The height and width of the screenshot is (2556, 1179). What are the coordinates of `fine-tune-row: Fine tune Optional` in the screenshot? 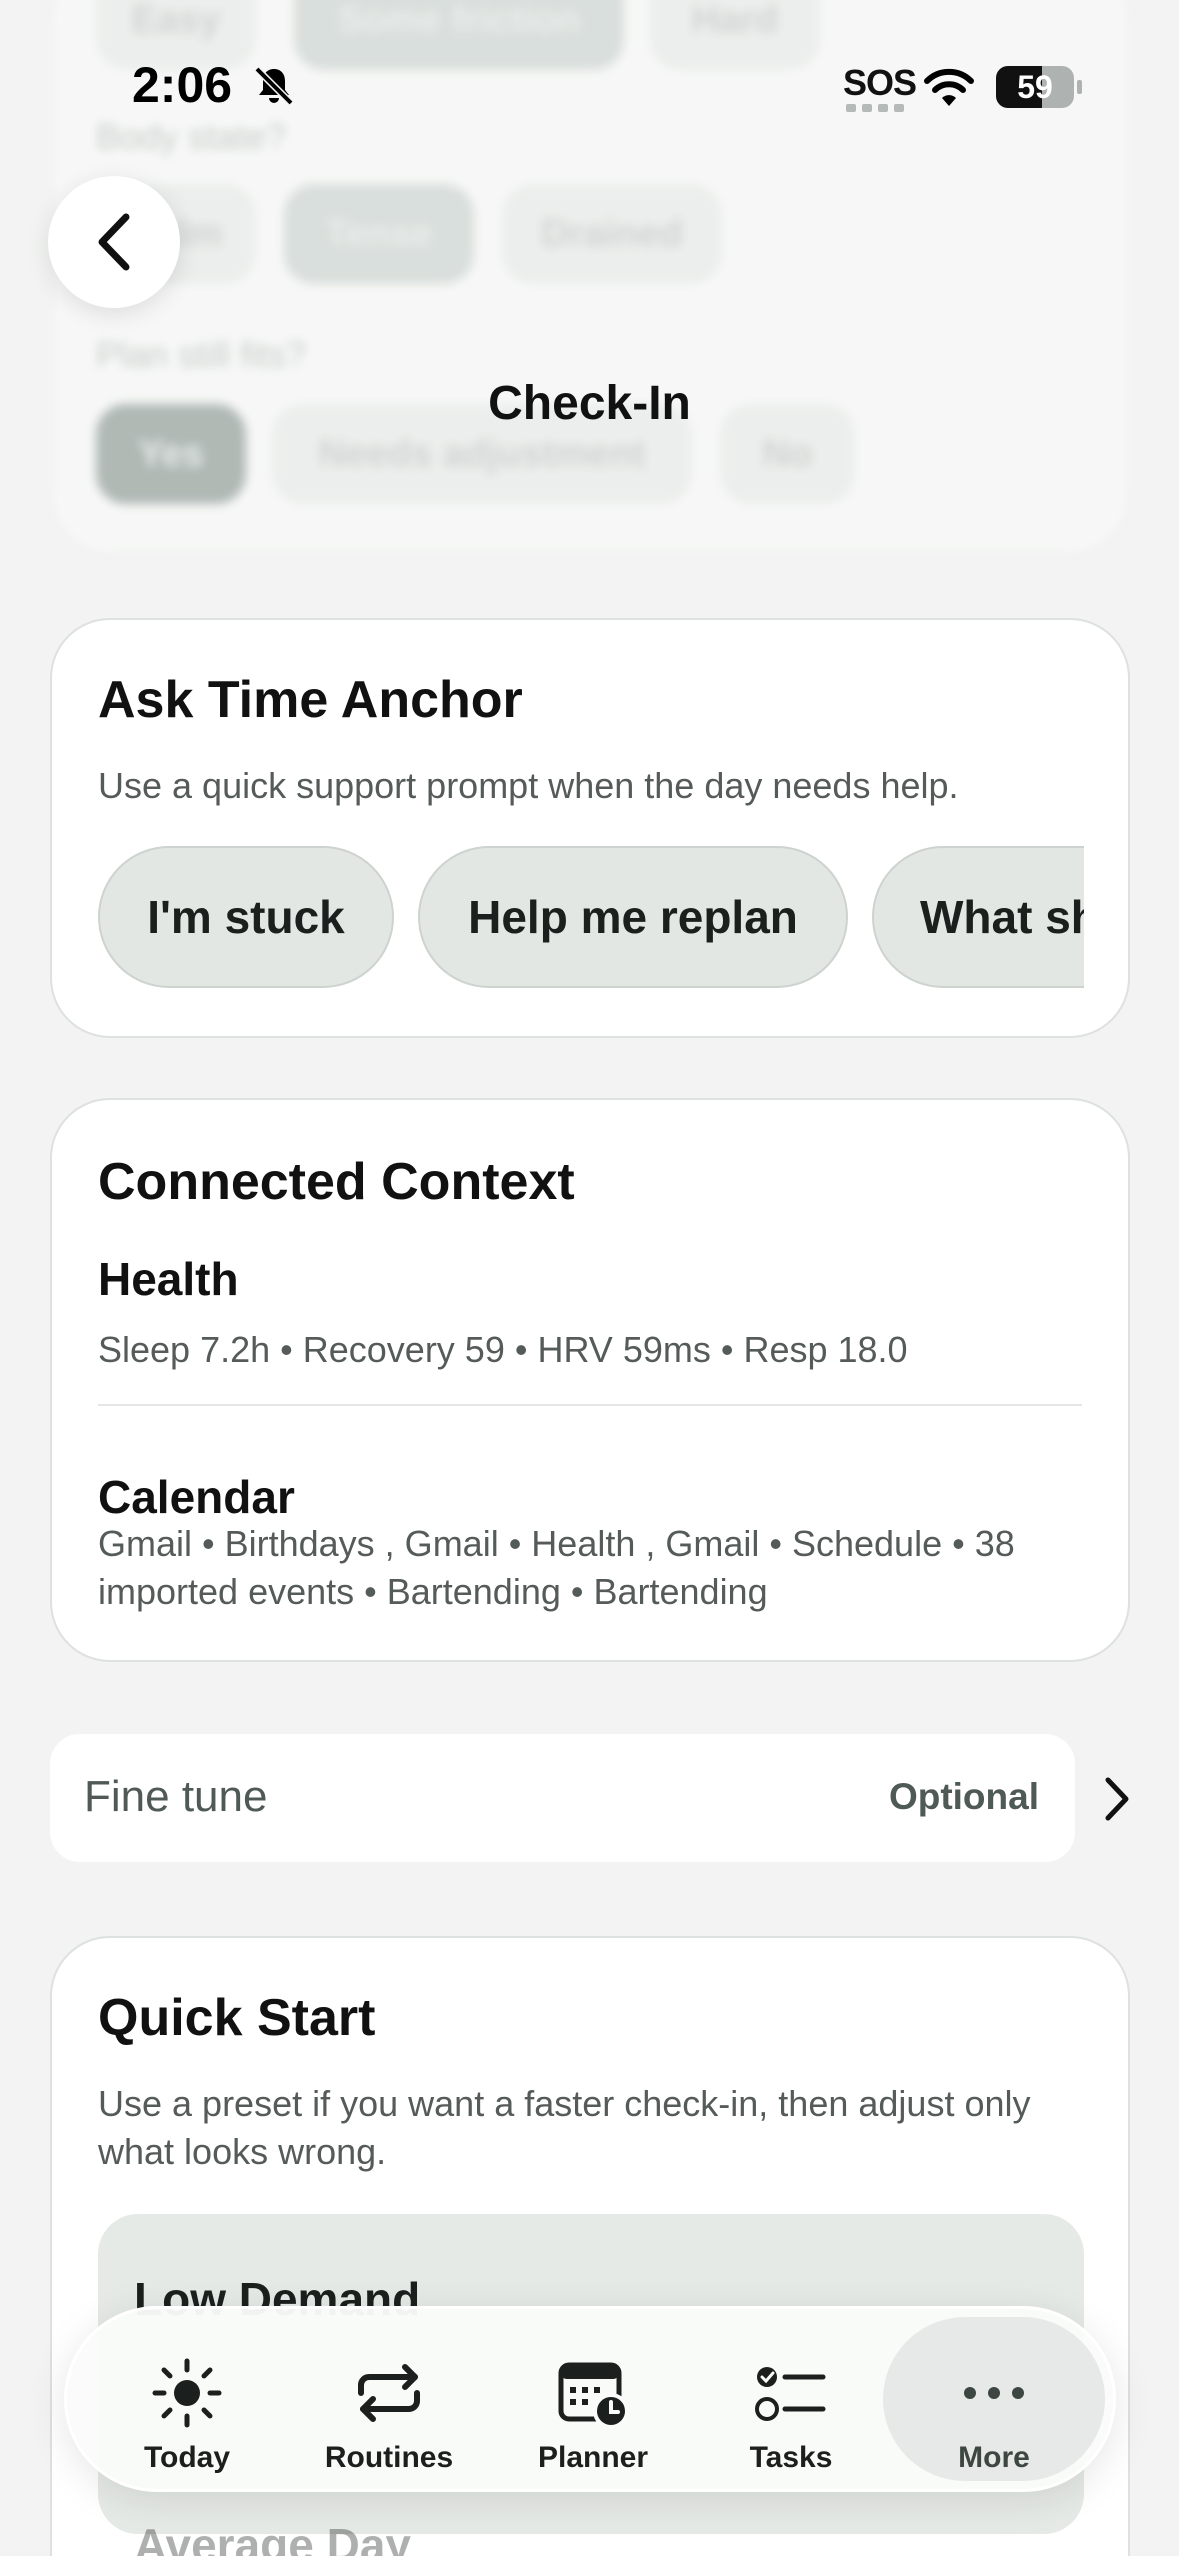 It's located at (562, 1798).